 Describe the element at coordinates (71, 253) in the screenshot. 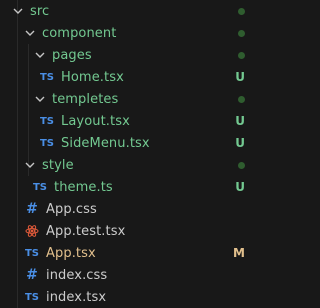

I see `file-label: App.tsx` at that location.